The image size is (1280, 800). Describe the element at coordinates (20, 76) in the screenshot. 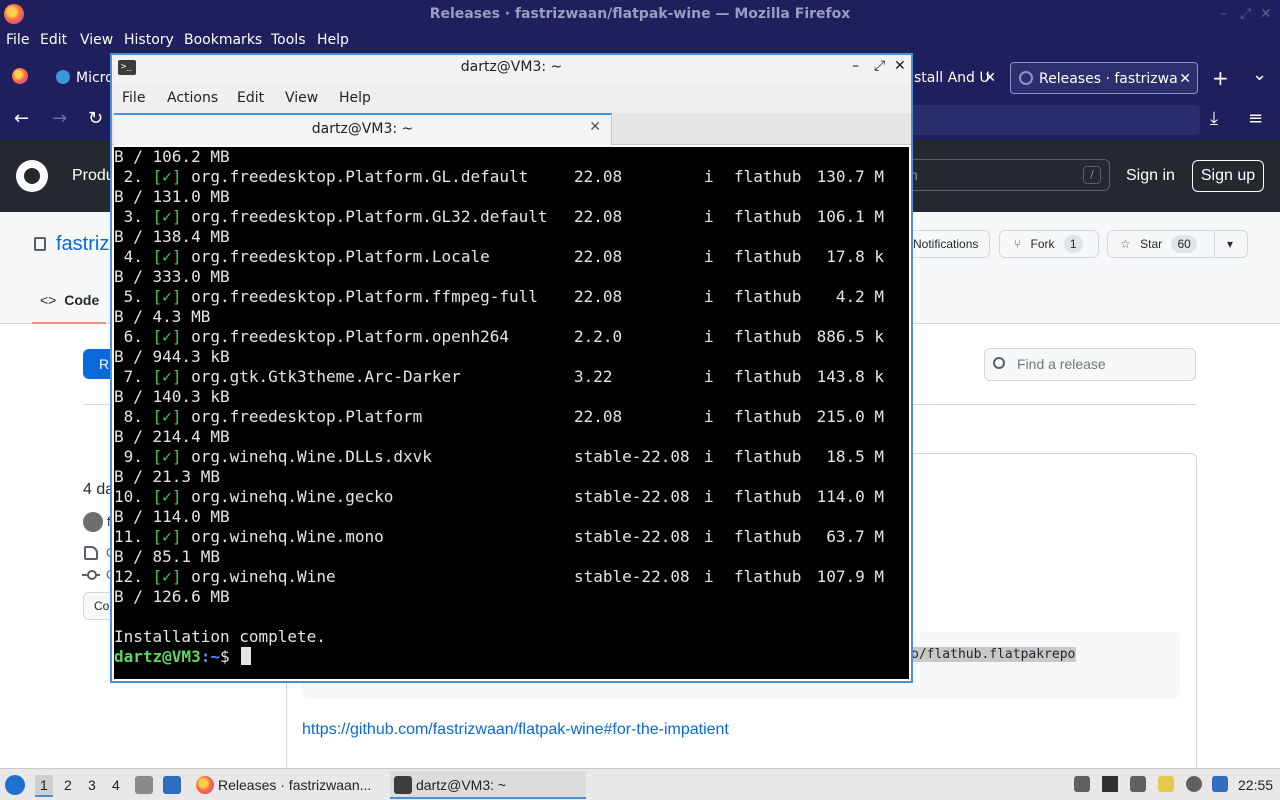

I see `firefox-view-icon` at that location.